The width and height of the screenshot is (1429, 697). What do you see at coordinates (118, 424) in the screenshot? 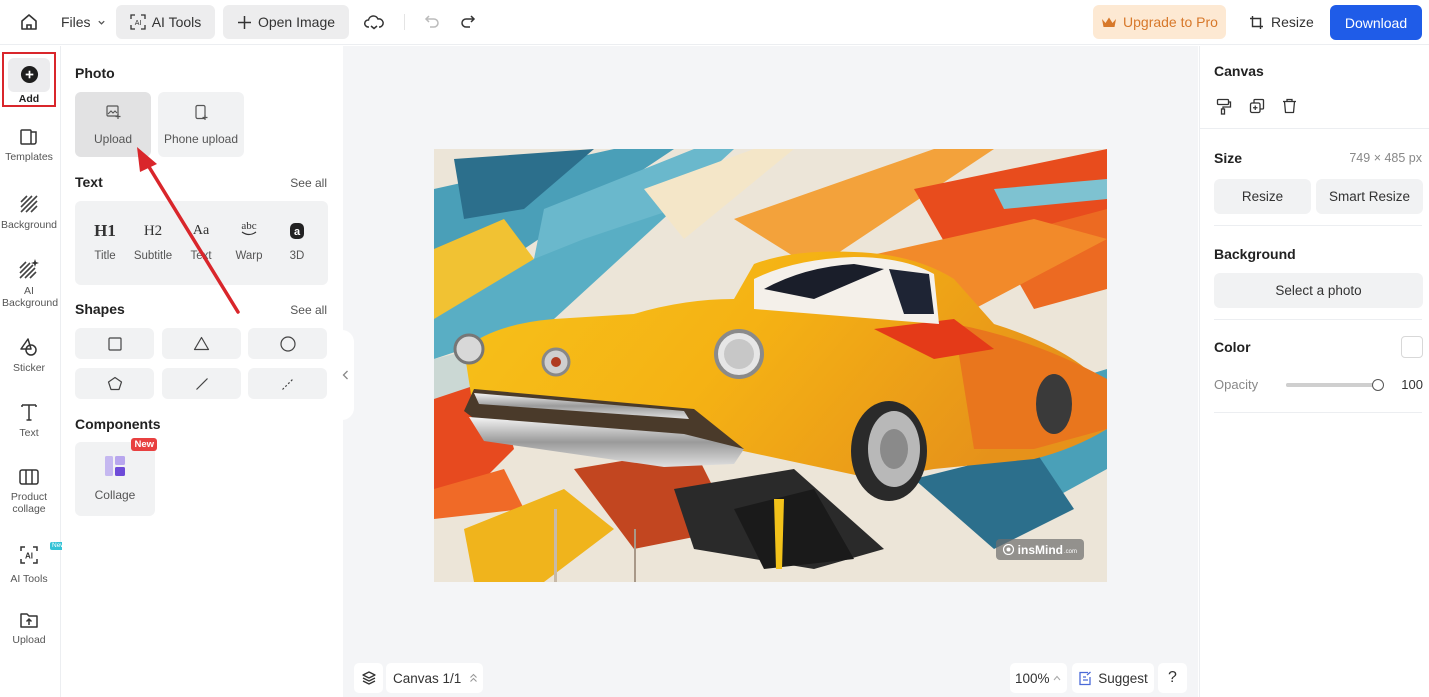
I see `components-section-title: Components` at bounding box center [118, 424].